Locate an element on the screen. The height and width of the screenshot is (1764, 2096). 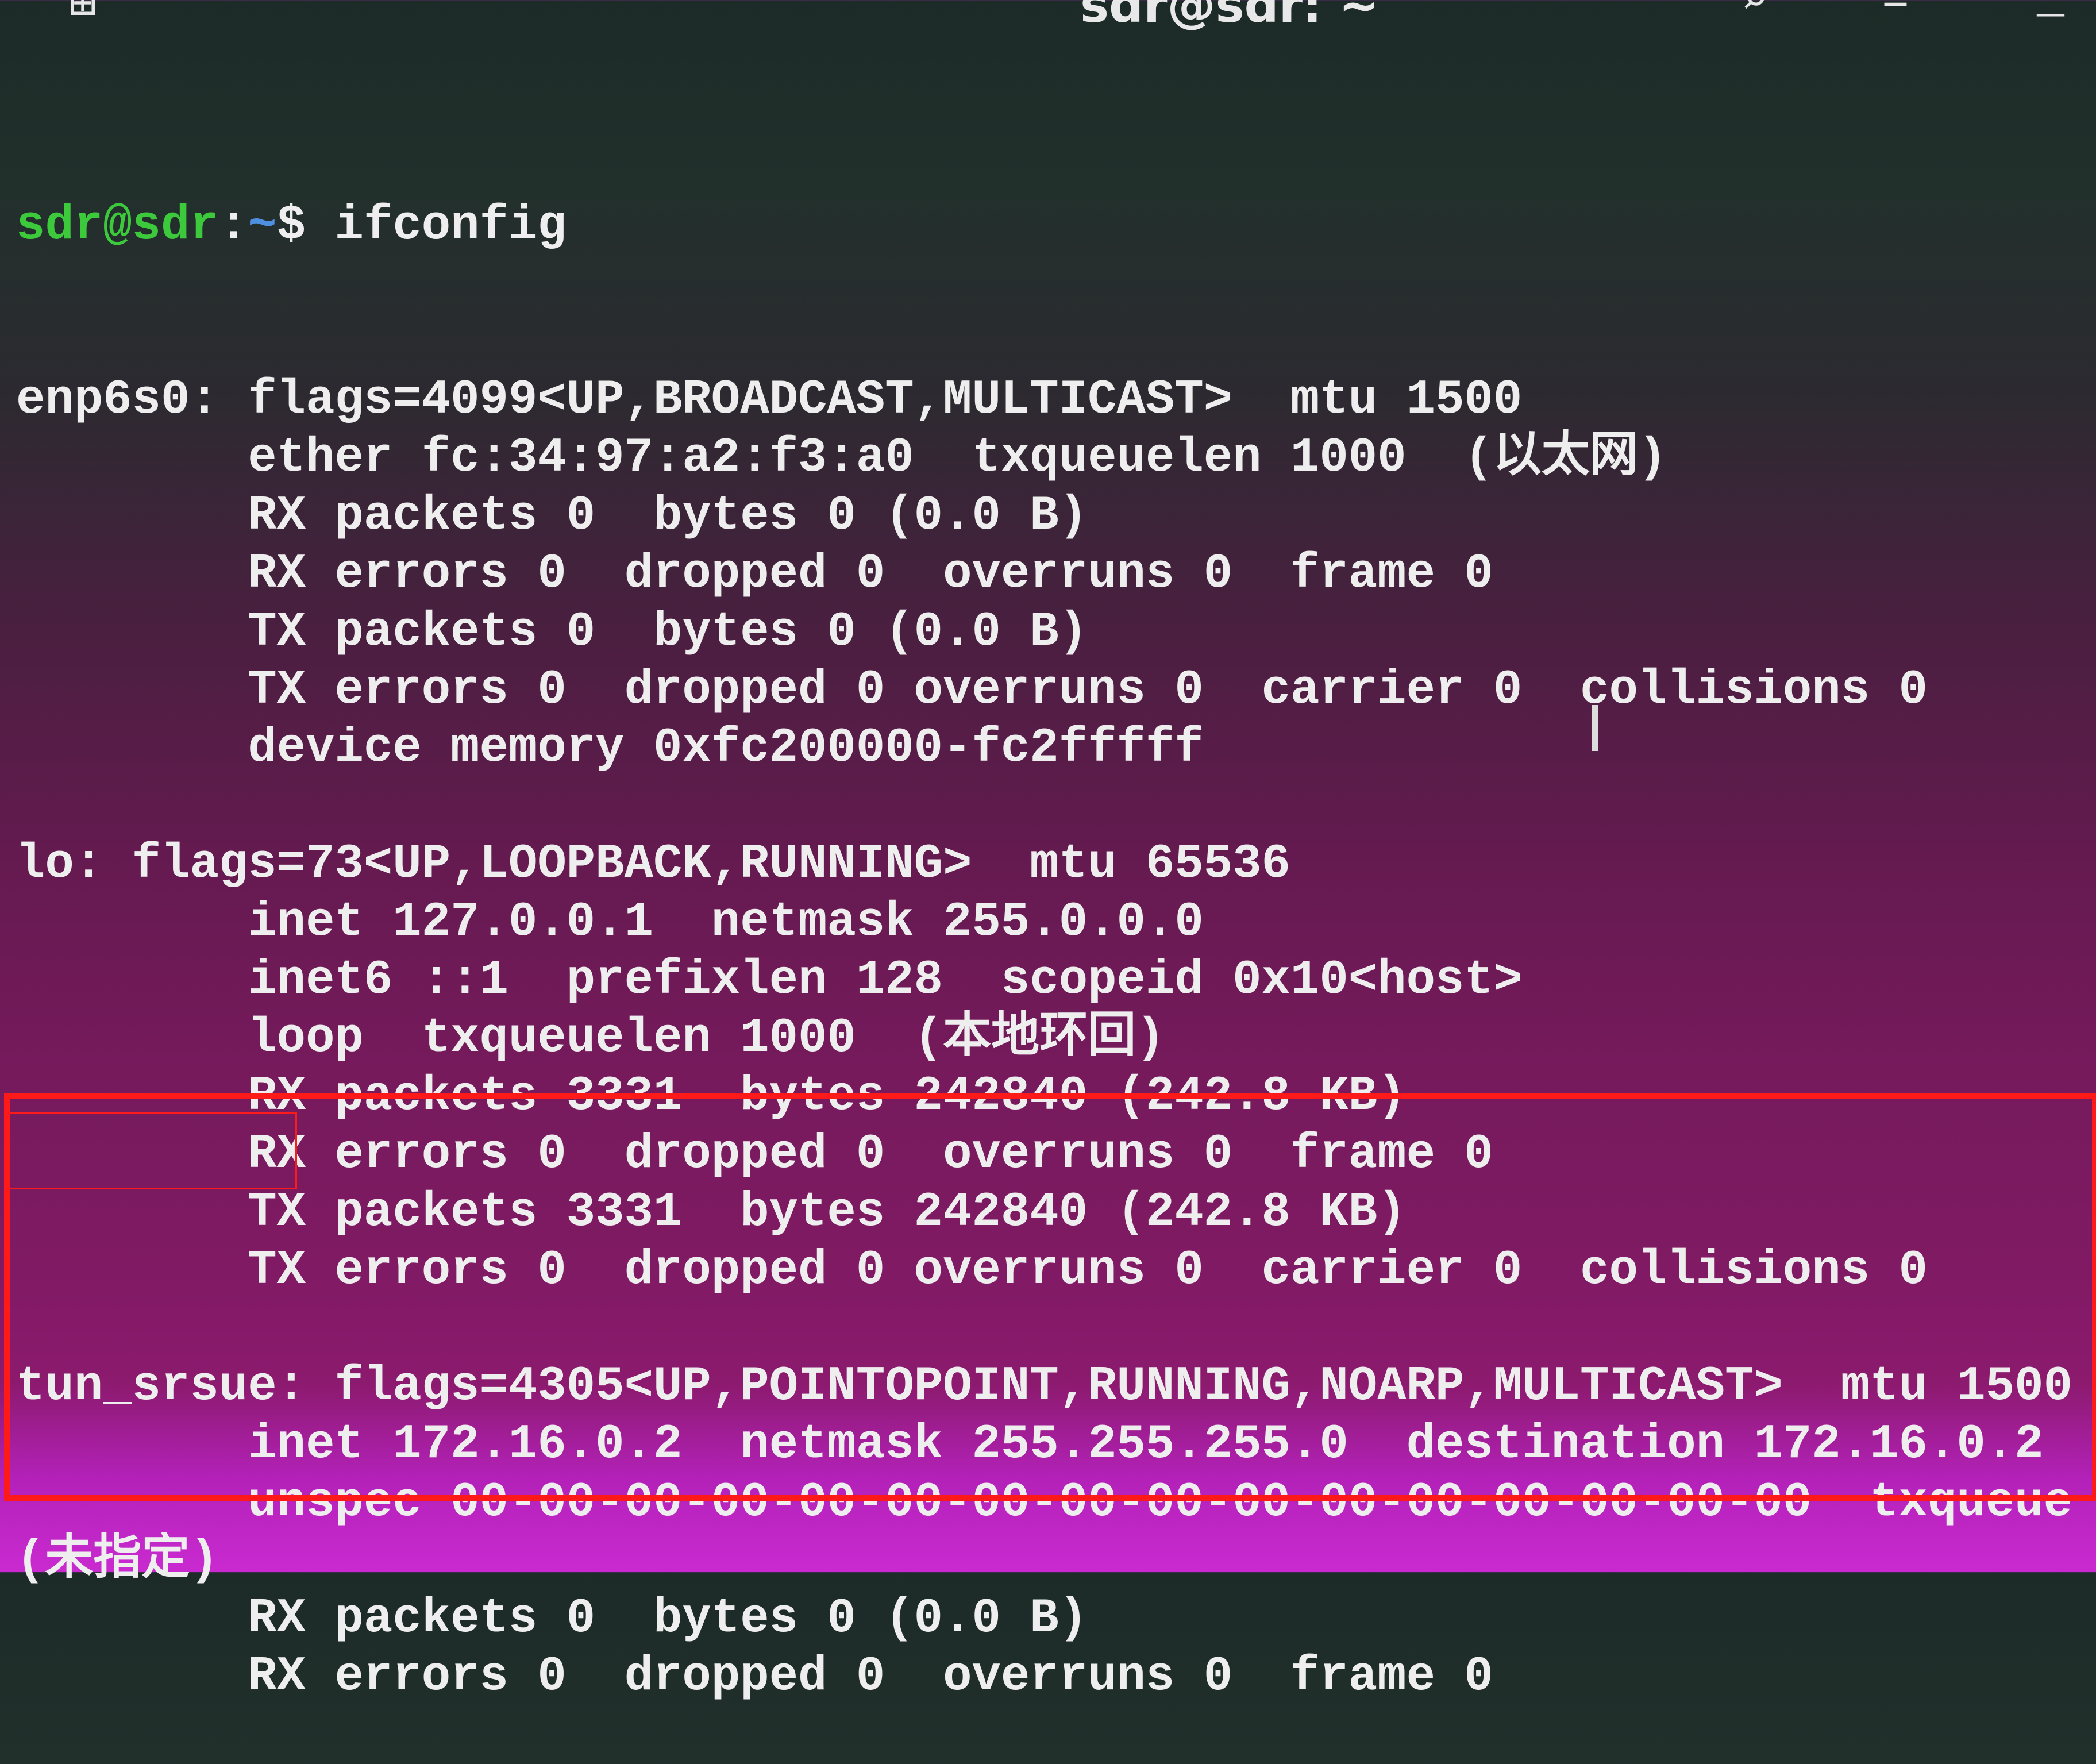
output-line: inet 127.0.0.1 netmask 255.0.0.0 is located at coordinates (610, 922).